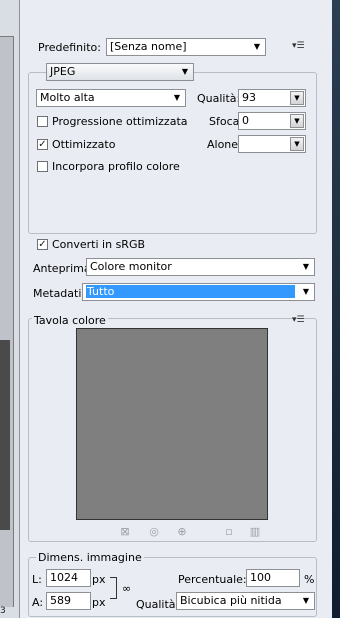 Image resolution: width=340 pixels, height=618 pixels. I want to click on matte-field: ▼, so click(272, 144).